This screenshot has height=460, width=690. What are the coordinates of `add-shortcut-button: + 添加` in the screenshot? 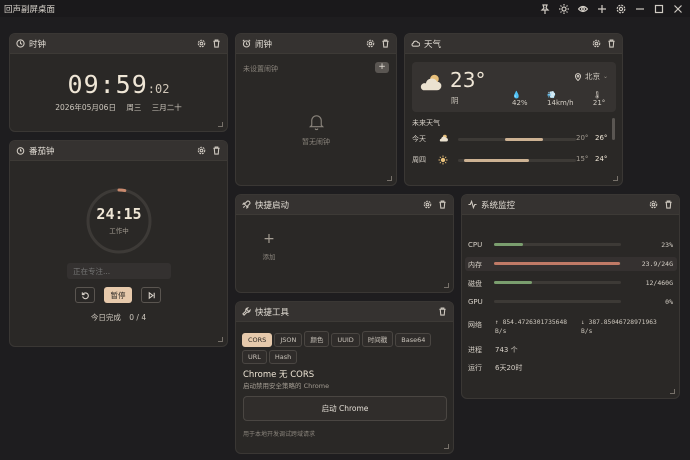 It's located at (269, 246).